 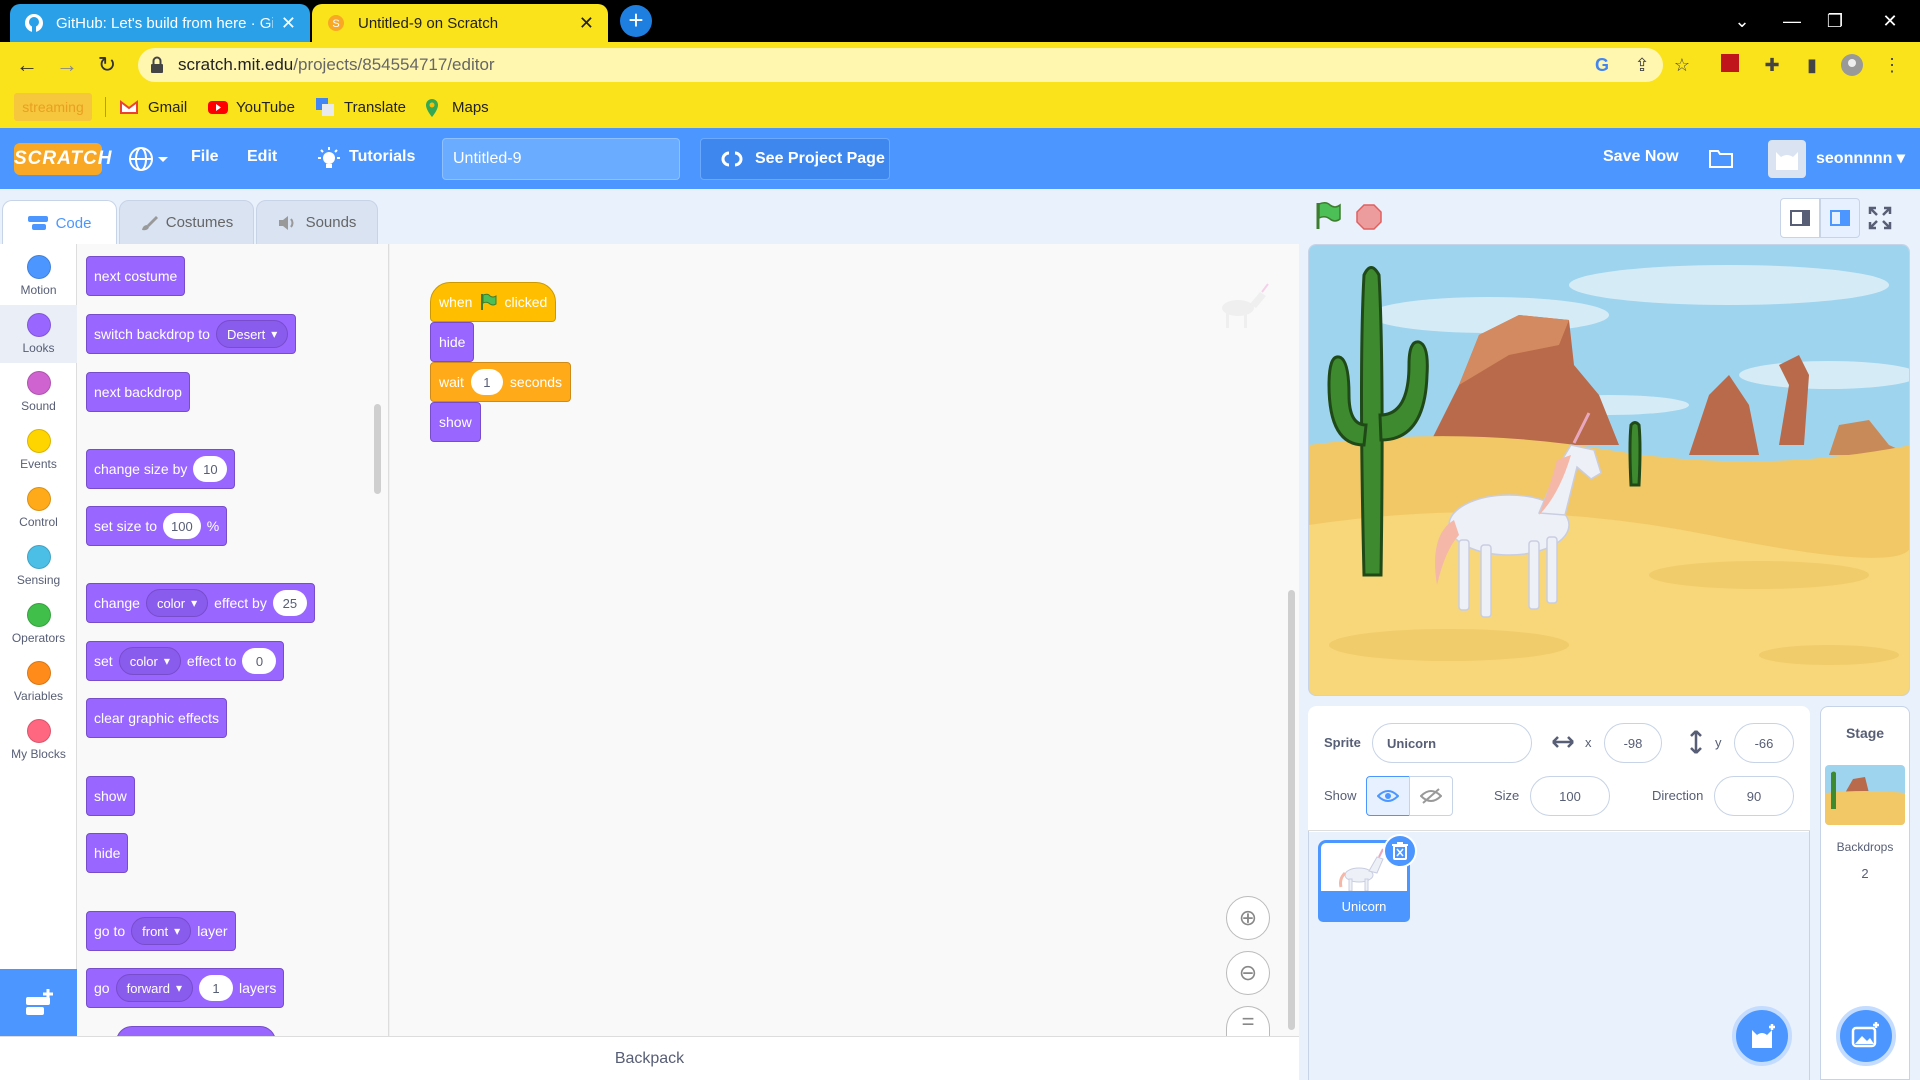 I want to click on choose-backdrop-button, so click(x=1866, y=1036).